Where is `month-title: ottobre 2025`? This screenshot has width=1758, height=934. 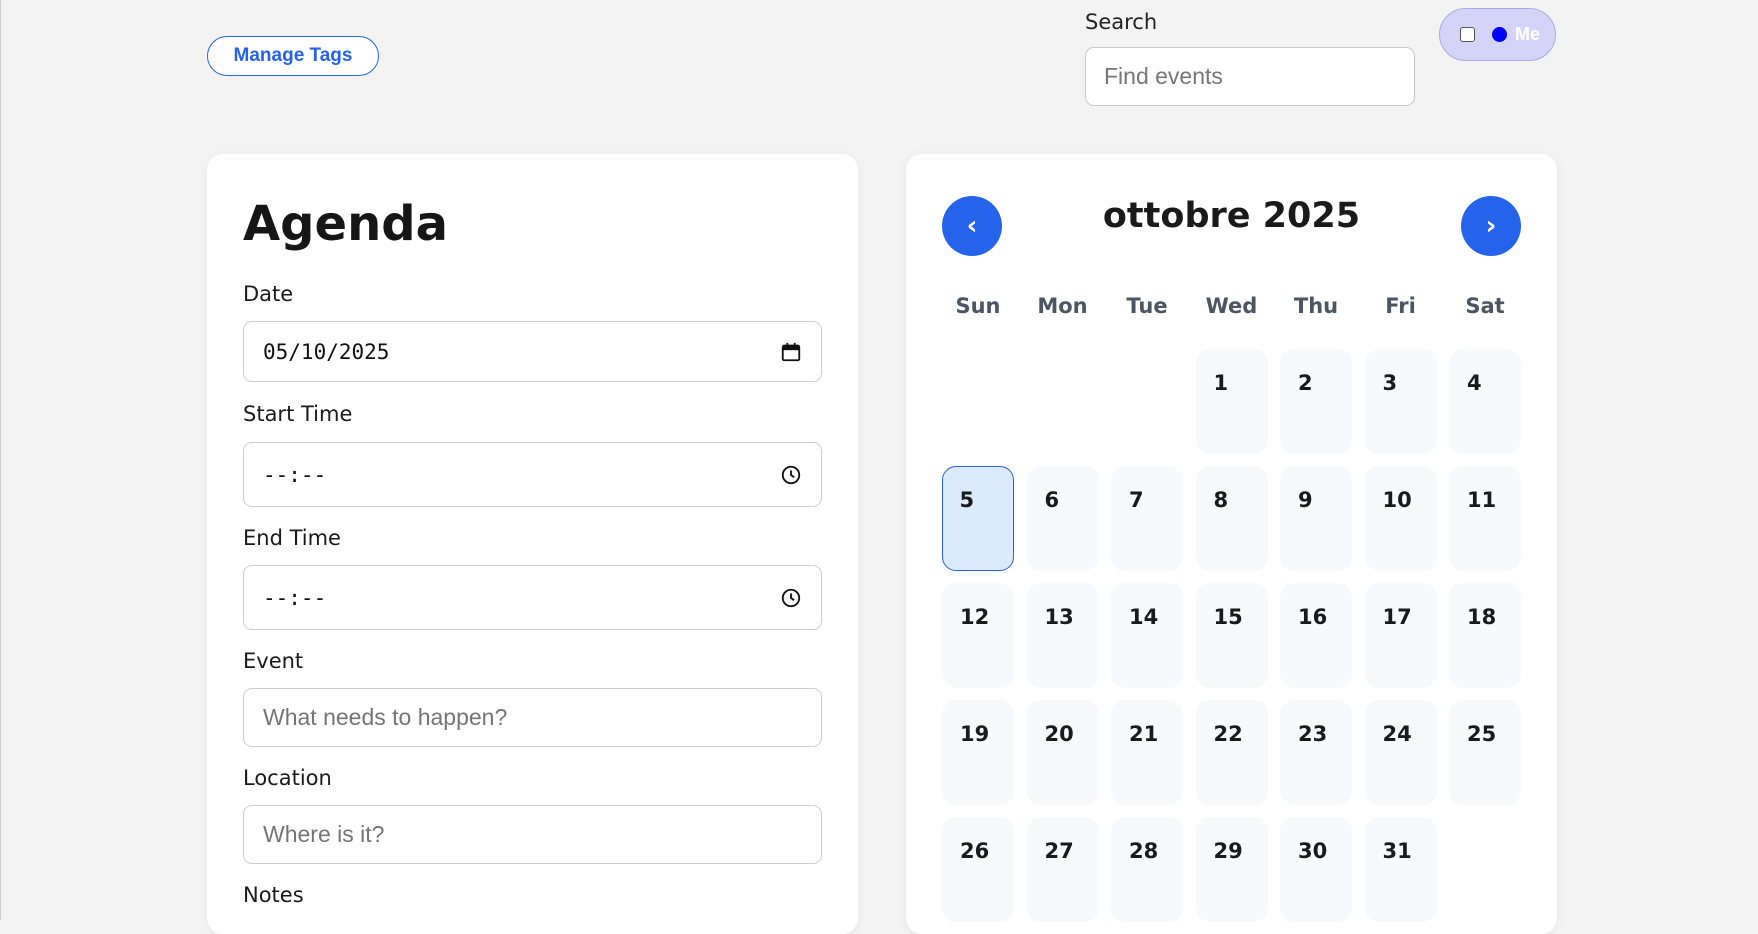
month-title: ottobre 2025 is located at coordinates (1231, 216).